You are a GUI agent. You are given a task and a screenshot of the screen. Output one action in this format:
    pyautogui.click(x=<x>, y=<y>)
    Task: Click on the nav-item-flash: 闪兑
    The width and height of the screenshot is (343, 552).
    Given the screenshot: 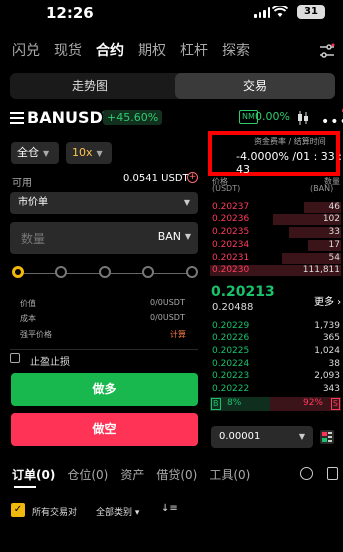 What is the action you would take?
    pyautogui.click(x=26, y=51)
    